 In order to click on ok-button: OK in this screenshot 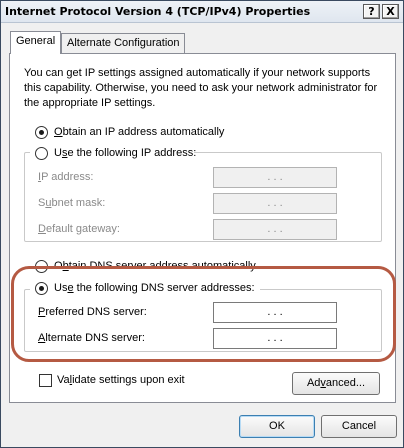, I will do `click(277, 426)`.